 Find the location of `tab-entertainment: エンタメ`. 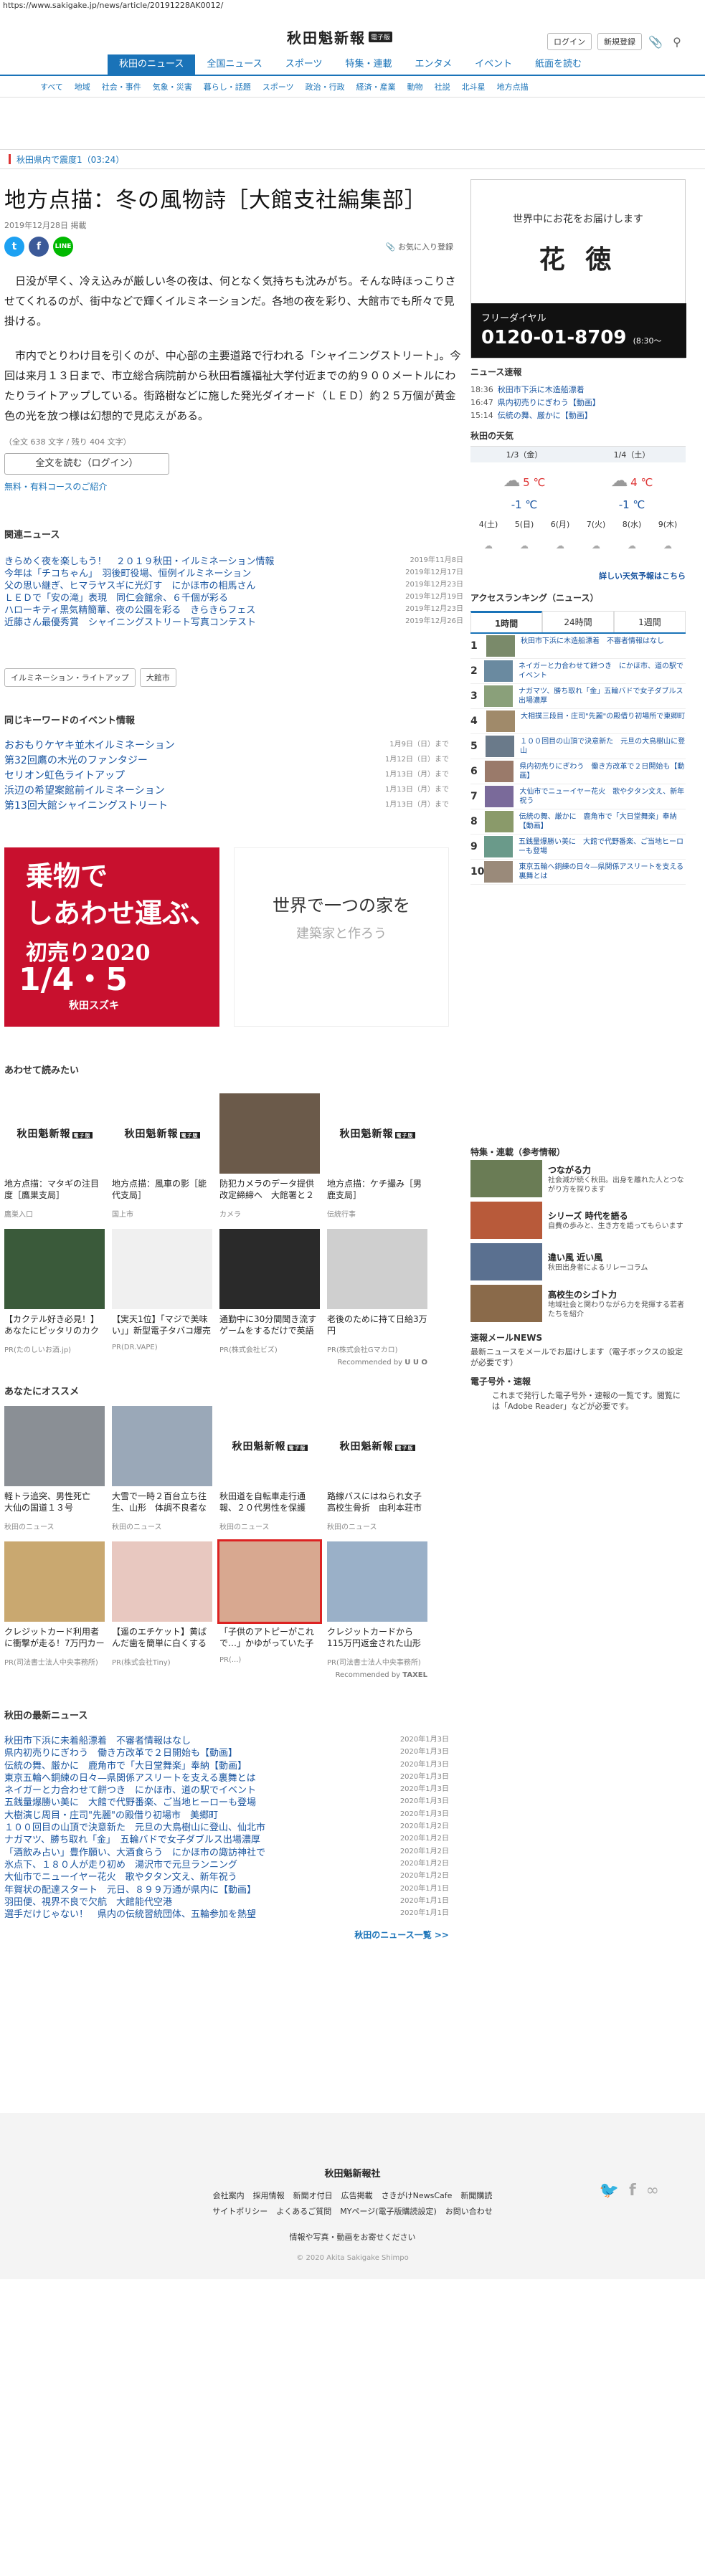

tab-entertainment: エンタメ is located at coordinates (433, 64).